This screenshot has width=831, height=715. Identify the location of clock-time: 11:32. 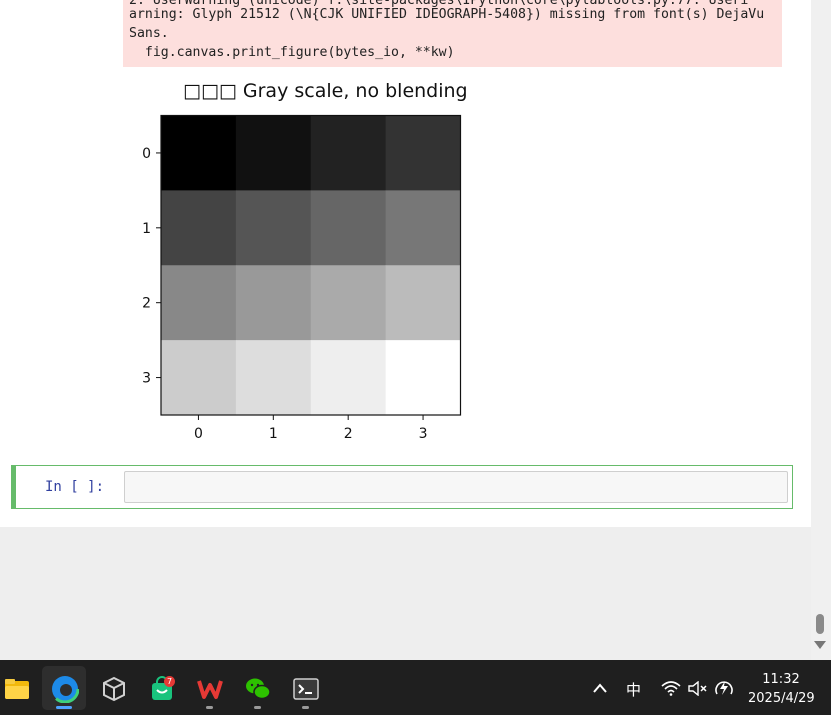
(781, 679).